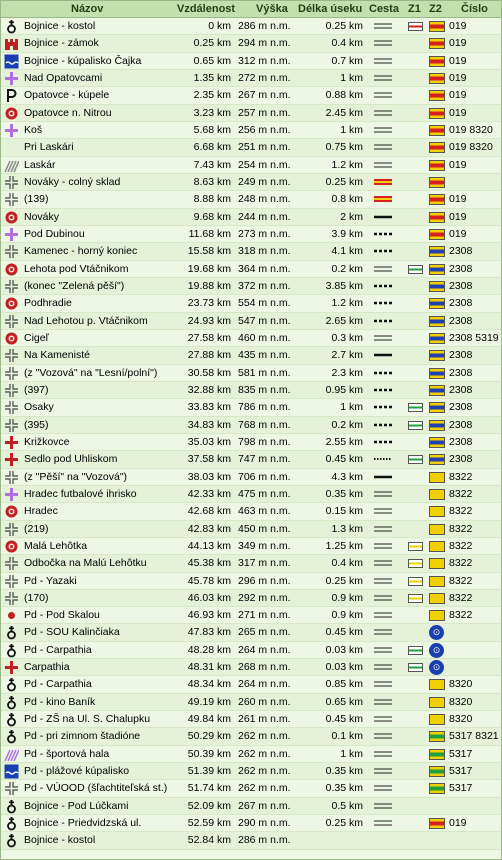 Image resolution: width=502 pixels, height=860 pixels. Describe the element at coordinates (219, 26) in the screenshot. I see `distance-cell: 0 km` at that location.